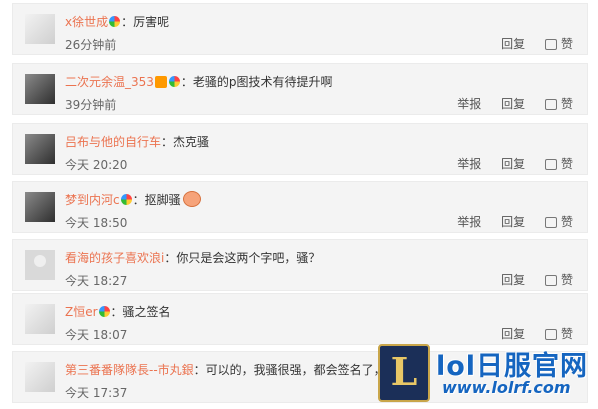  I want to click on username-link: x徐世成, so click(86, 22).